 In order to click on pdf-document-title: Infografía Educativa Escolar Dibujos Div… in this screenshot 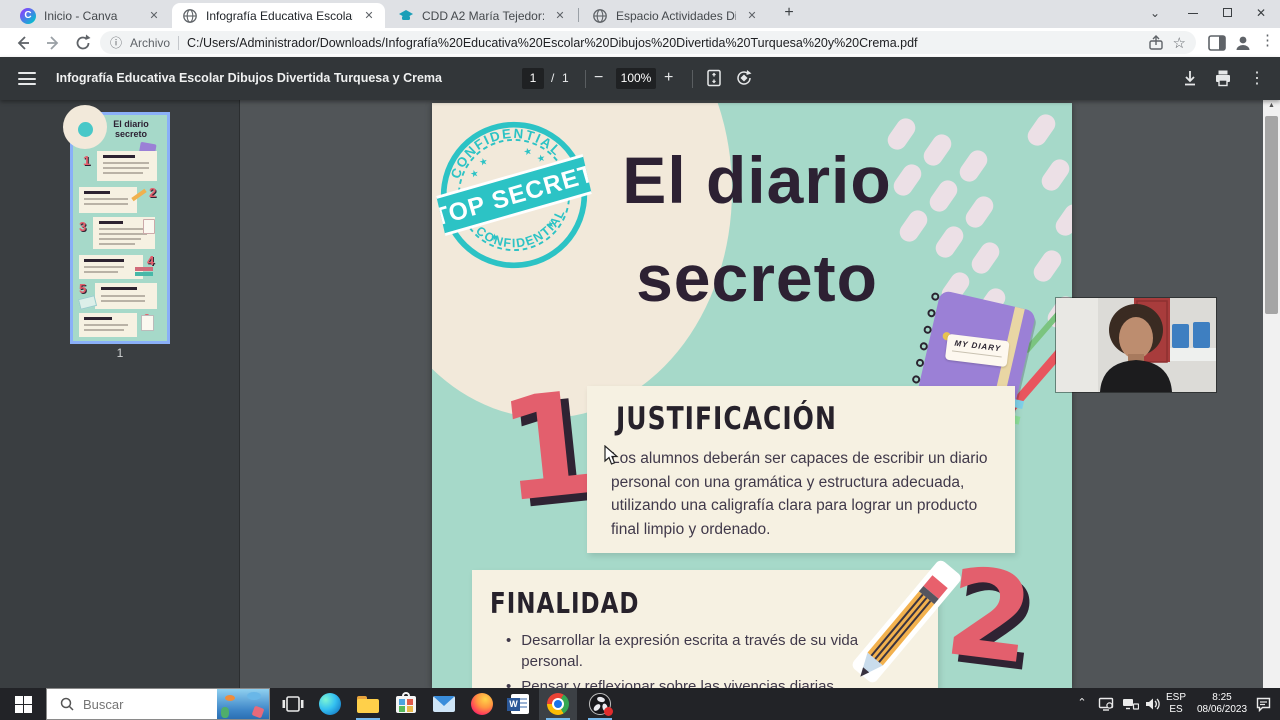, I will do `click(249, 78)`.